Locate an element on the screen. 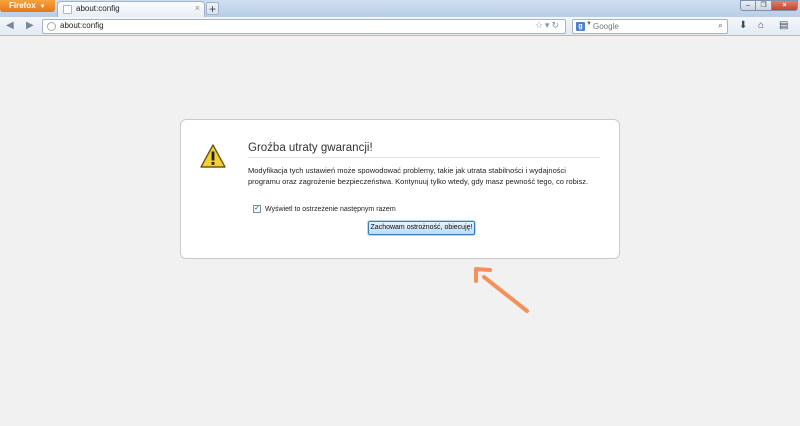  site-identity-icon is located at coordinates (51, 26).